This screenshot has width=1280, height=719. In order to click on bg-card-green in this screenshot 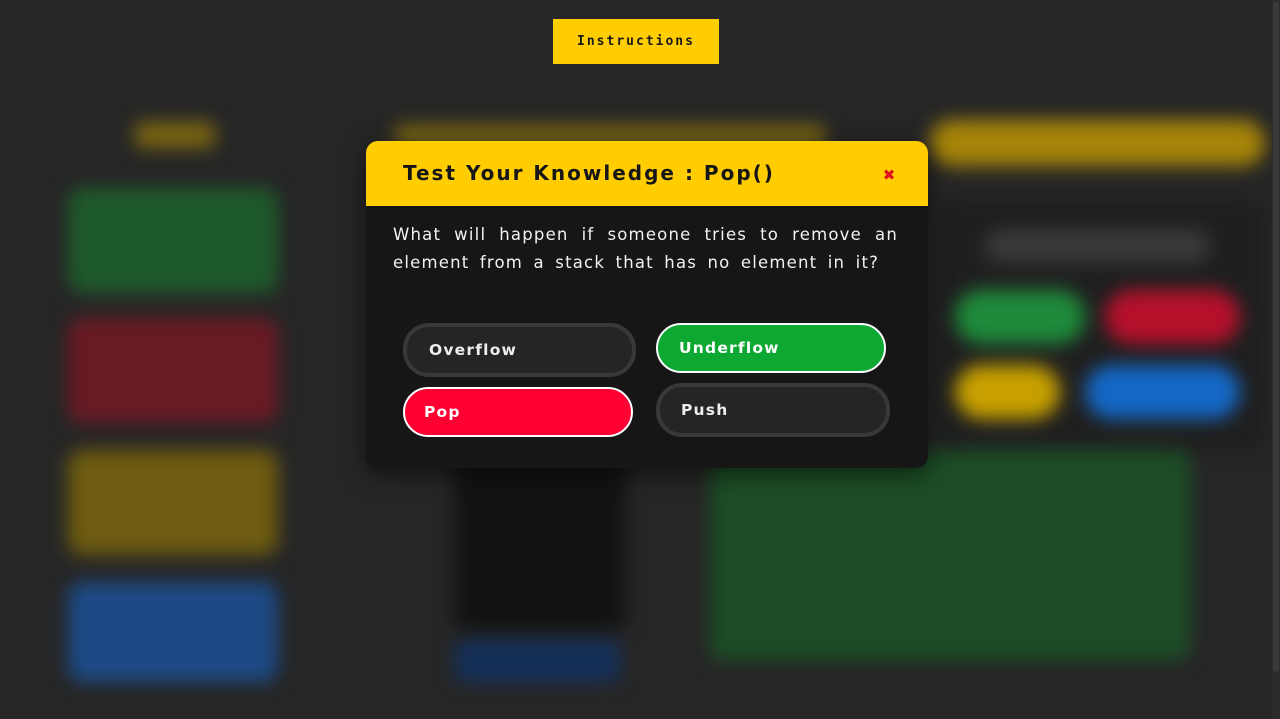, I will do `click(173, 240)`.